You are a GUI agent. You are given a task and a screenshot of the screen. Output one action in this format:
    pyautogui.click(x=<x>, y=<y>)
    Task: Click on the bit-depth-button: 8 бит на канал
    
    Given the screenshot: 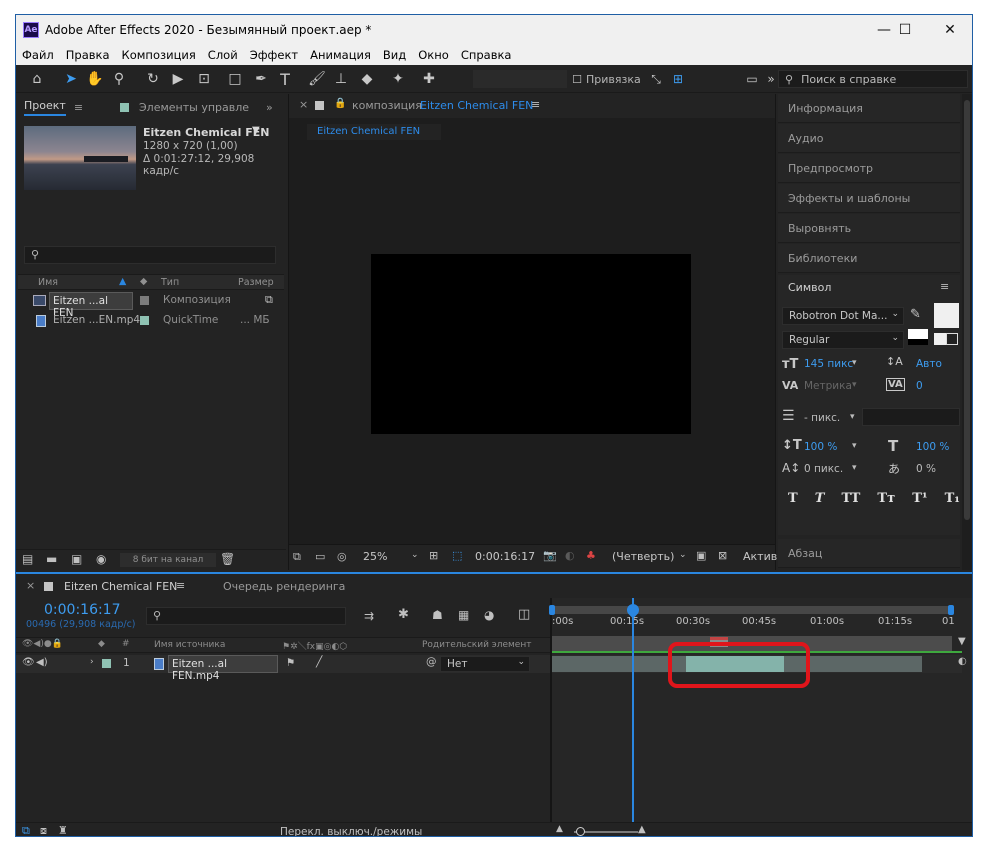 What is the action you would take?
    pyautogui.click(x=168, y=560)
    